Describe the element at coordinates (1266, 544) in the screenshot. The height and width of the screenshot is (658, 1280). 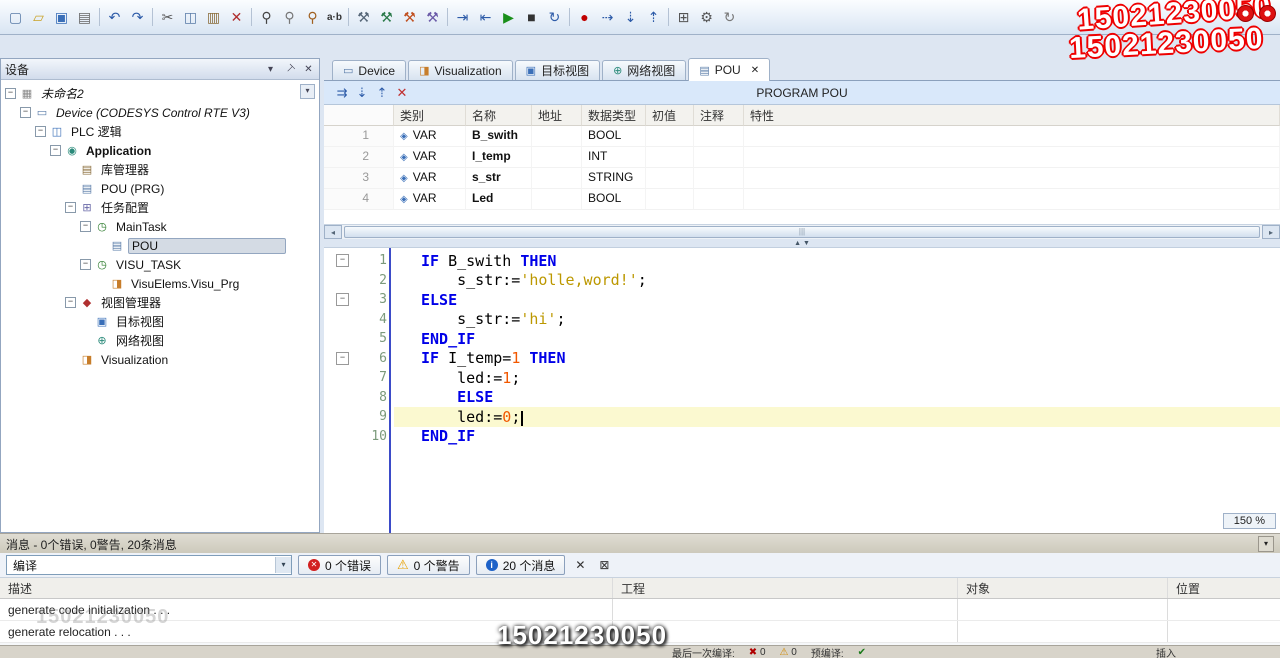
I see `messages-collapse-icon: ▾` at that location.